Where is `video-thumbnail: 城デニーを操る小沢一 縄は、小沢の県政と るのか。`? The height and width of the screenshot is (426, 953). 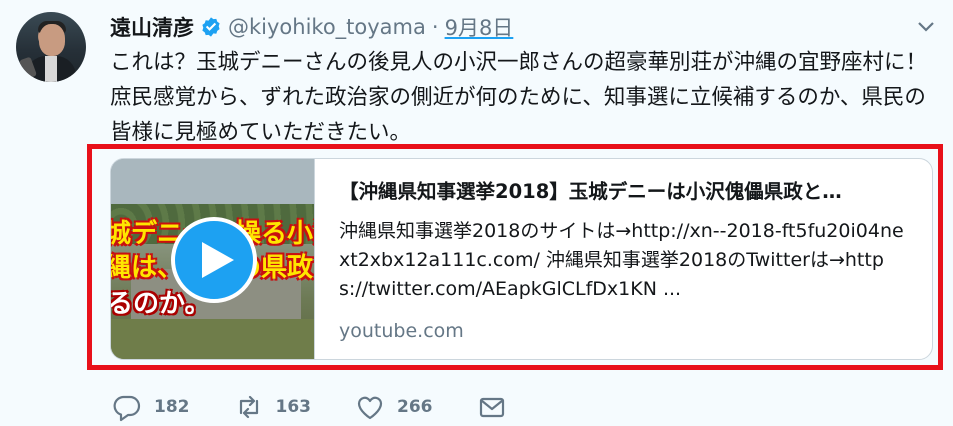
video-thumbnail: 城デニーを操る小沢一 縄は、小沢の県政と るのか。 is located at coordinates (213, 259).